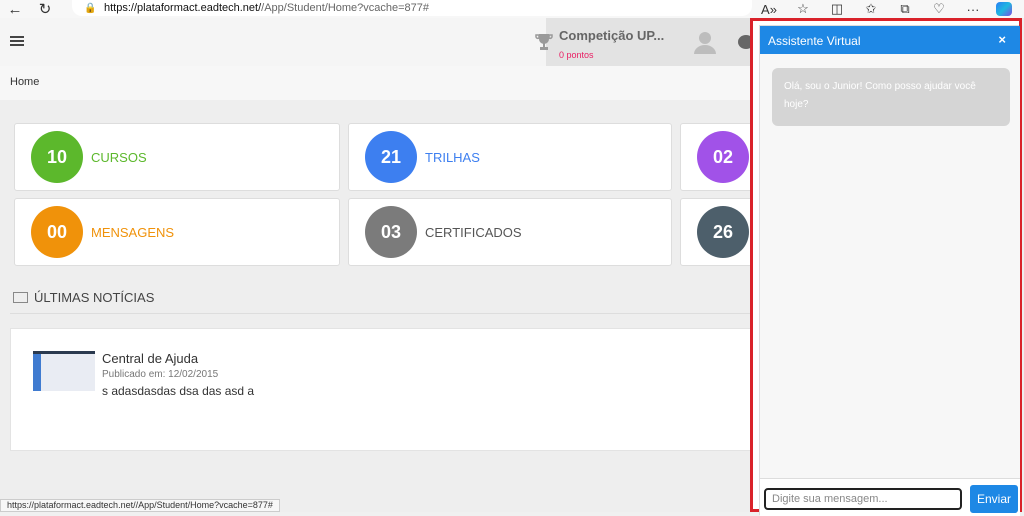 The image size is (1024, 516). Describe the element at coordinates (1004, 9) in the screenshot. I see `copilot-icon` at that location.